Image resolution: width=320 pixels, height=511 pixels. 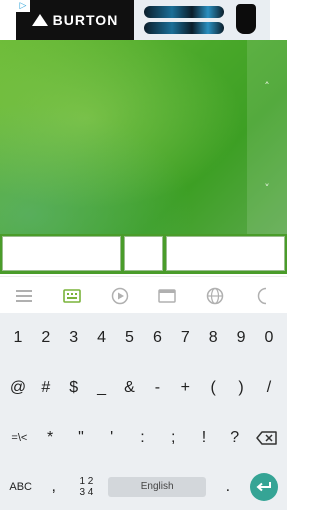 I want to click on ad-brand-text: BURTON, so click(x=85, y=20).